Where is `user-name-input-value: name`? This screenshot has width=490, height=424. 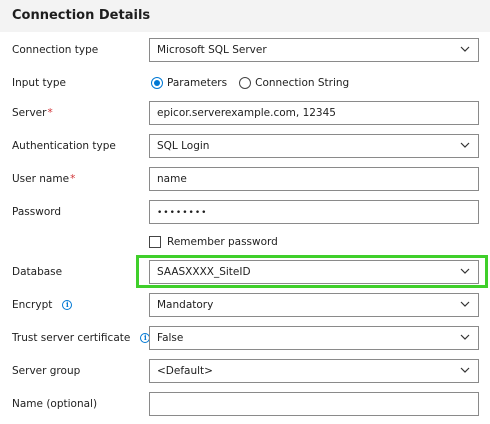 user-name-input-value: name is located at coordinates (172, 179).